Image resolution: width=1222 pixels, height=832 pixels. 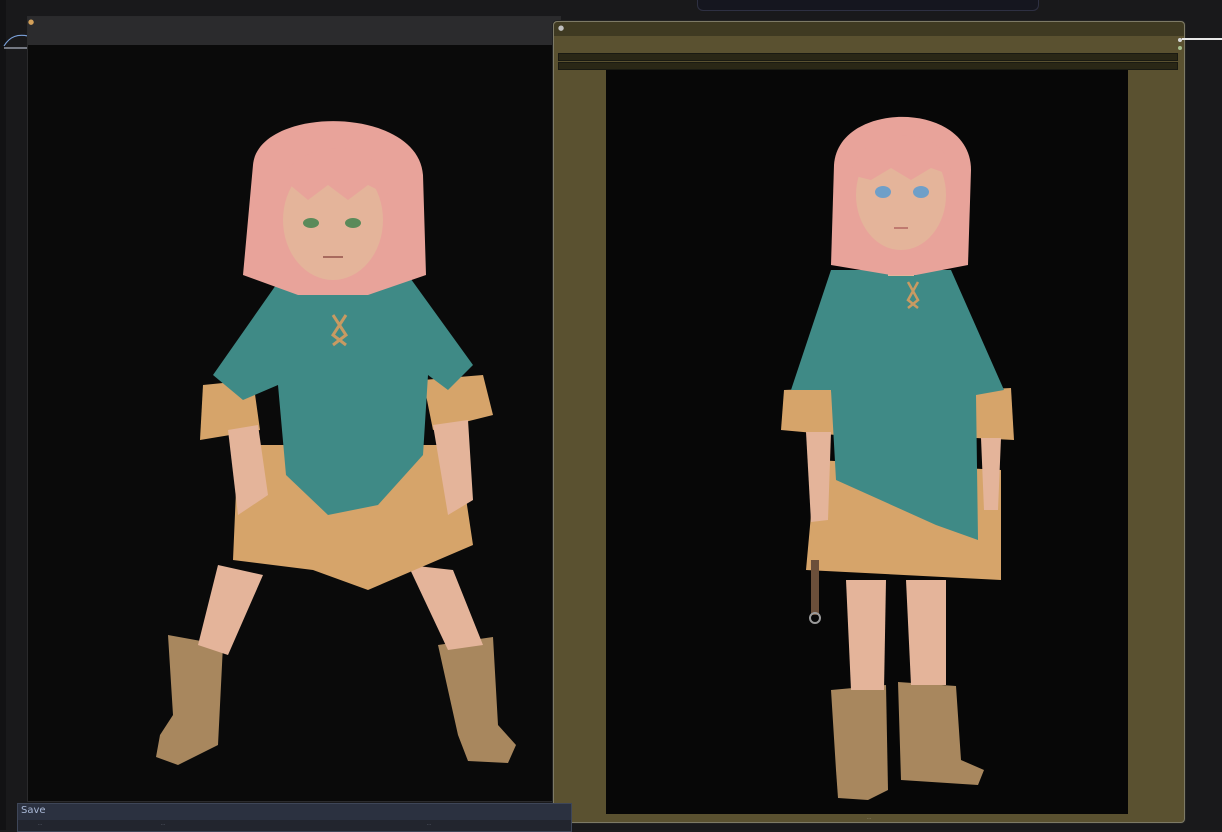 I want to click on node-title-bar-right: ●, so click(x=869, y=29).